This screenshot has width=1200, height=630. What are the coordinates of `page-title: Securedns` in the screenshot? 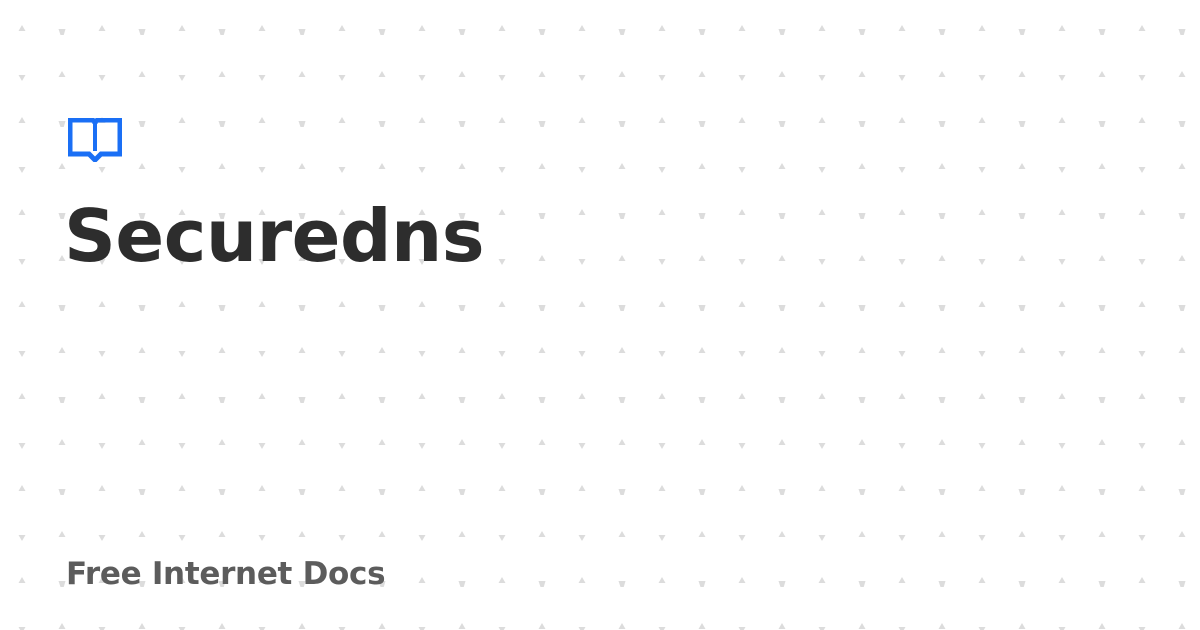 It's located at (274, 236).